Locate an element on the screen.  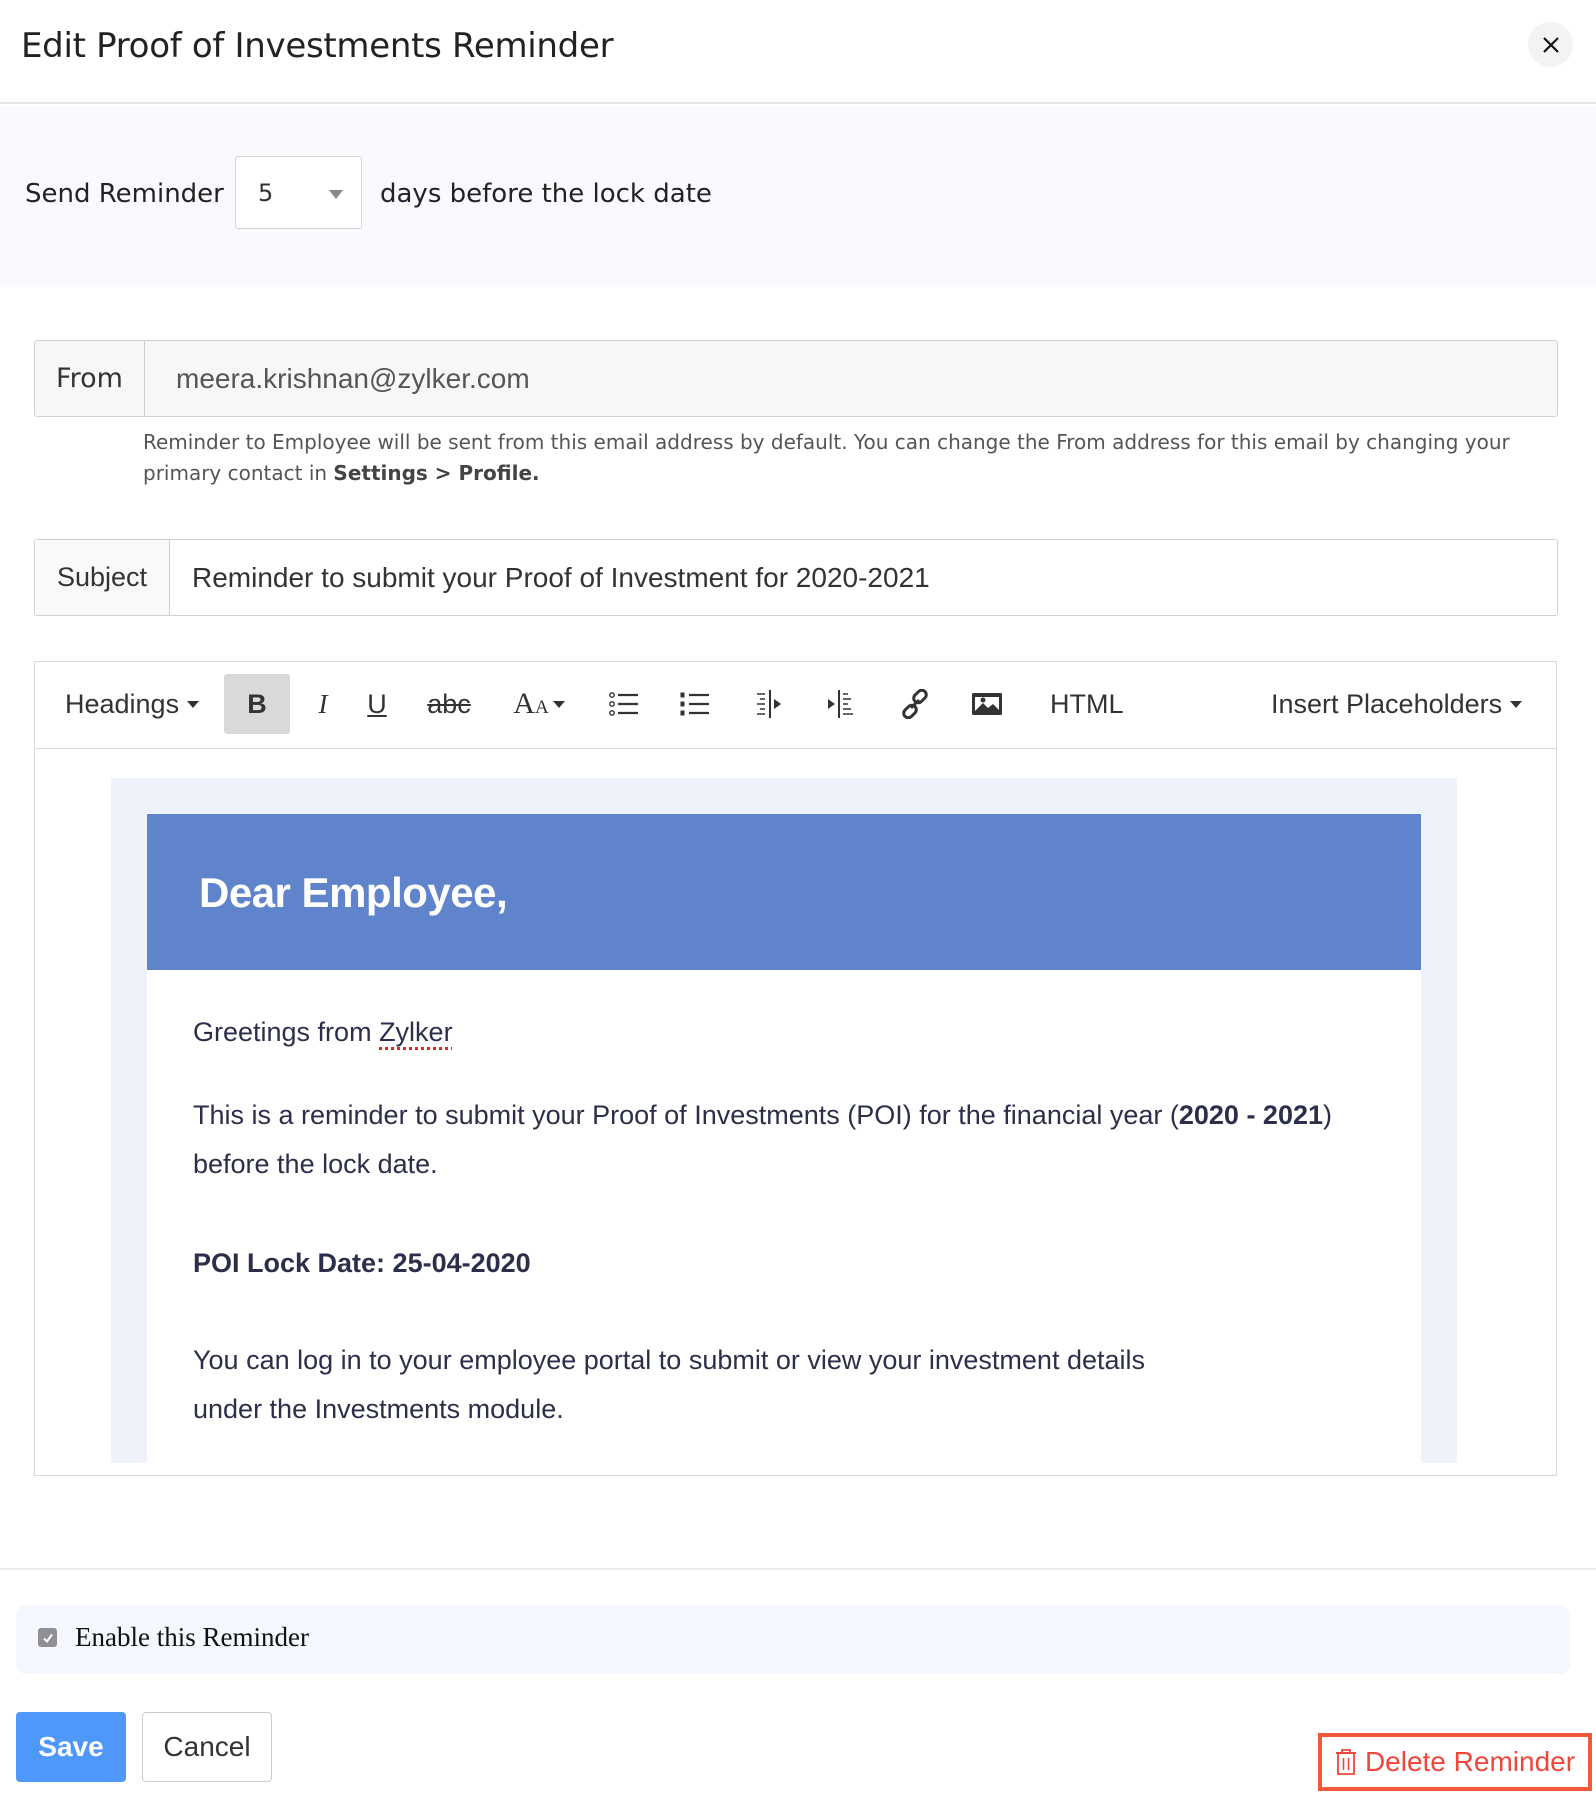
indent-button is located at coordinates (840, 704).